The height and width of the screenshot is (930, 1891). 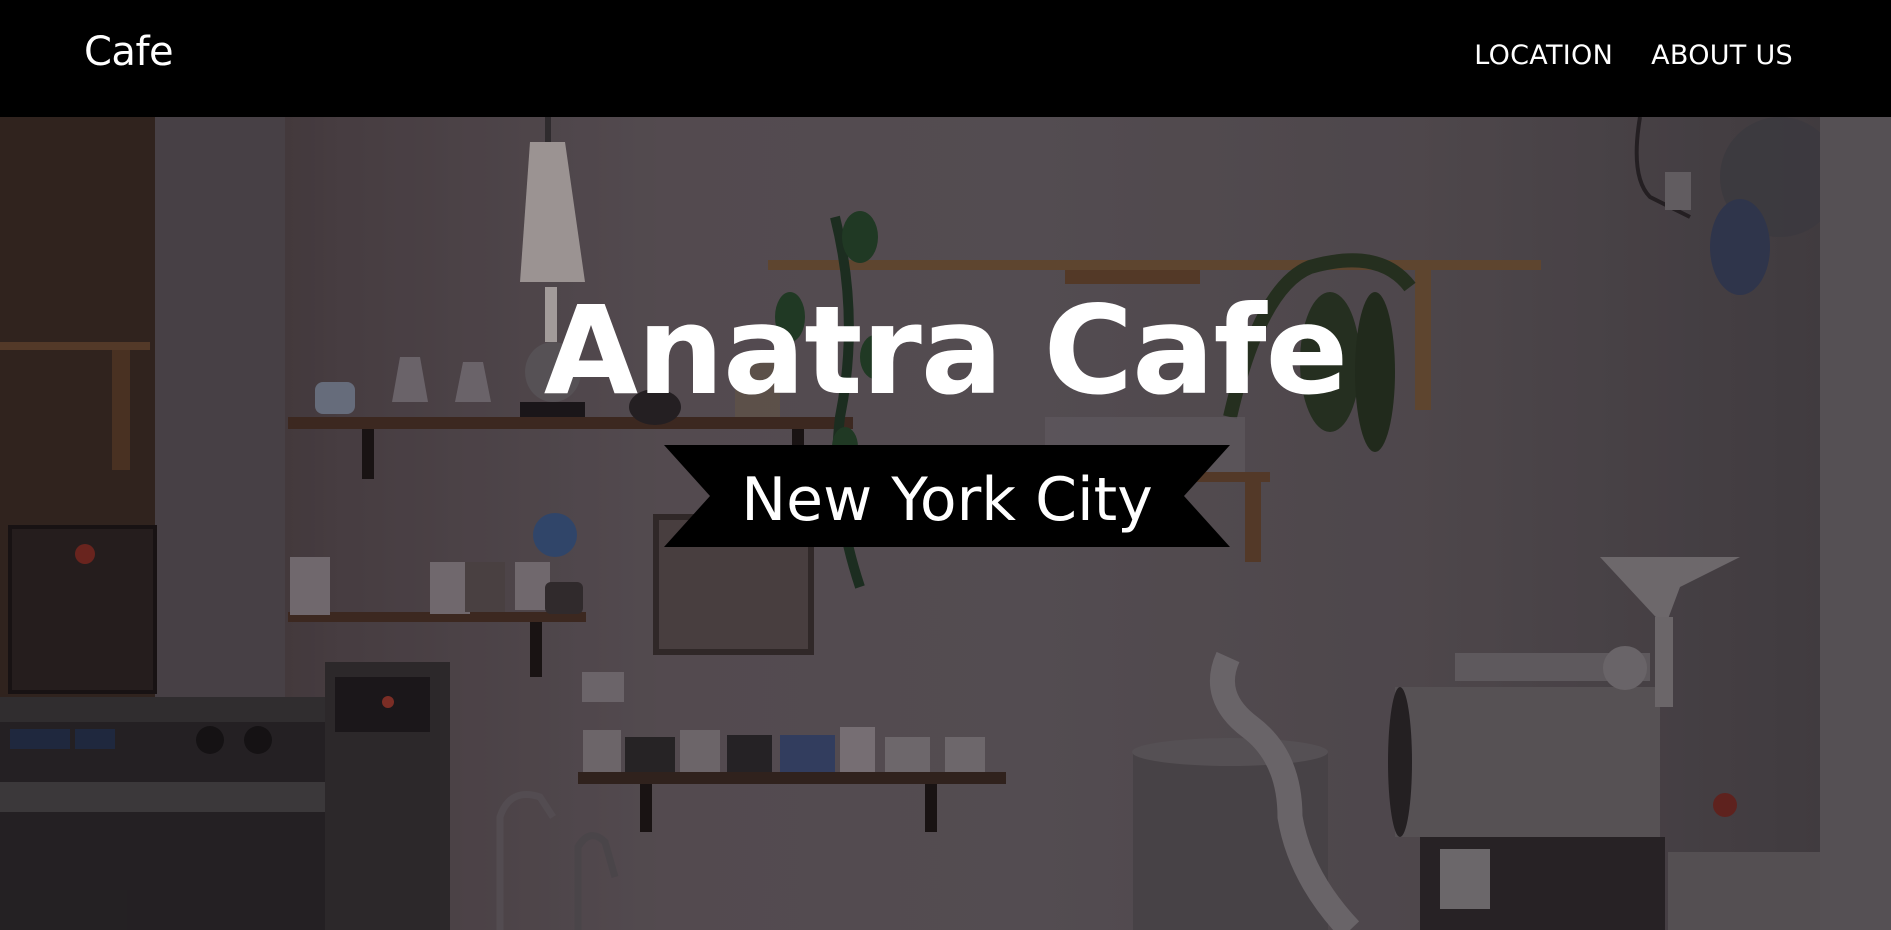 What do you see at coordinates (129, 50) in the screenshot?
I see `brand-logo-link: Cafe` at bounding box center [129, 50].